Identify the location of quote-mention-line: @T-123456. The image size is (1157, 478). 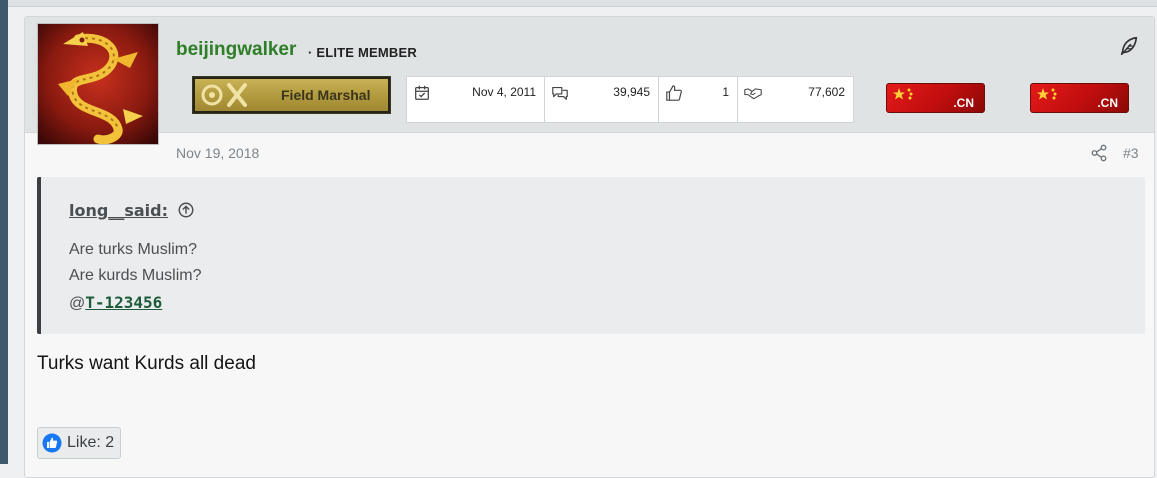
(115, 303).